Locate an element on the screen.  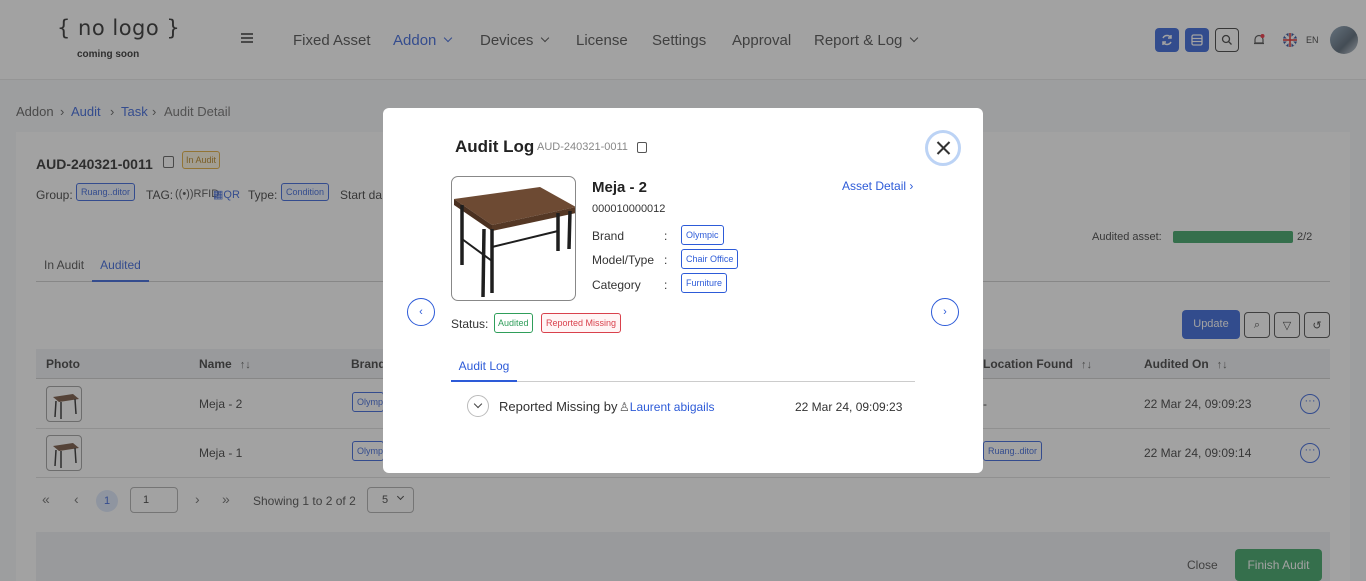
category-colon: : is located at coordinates (666, 285).